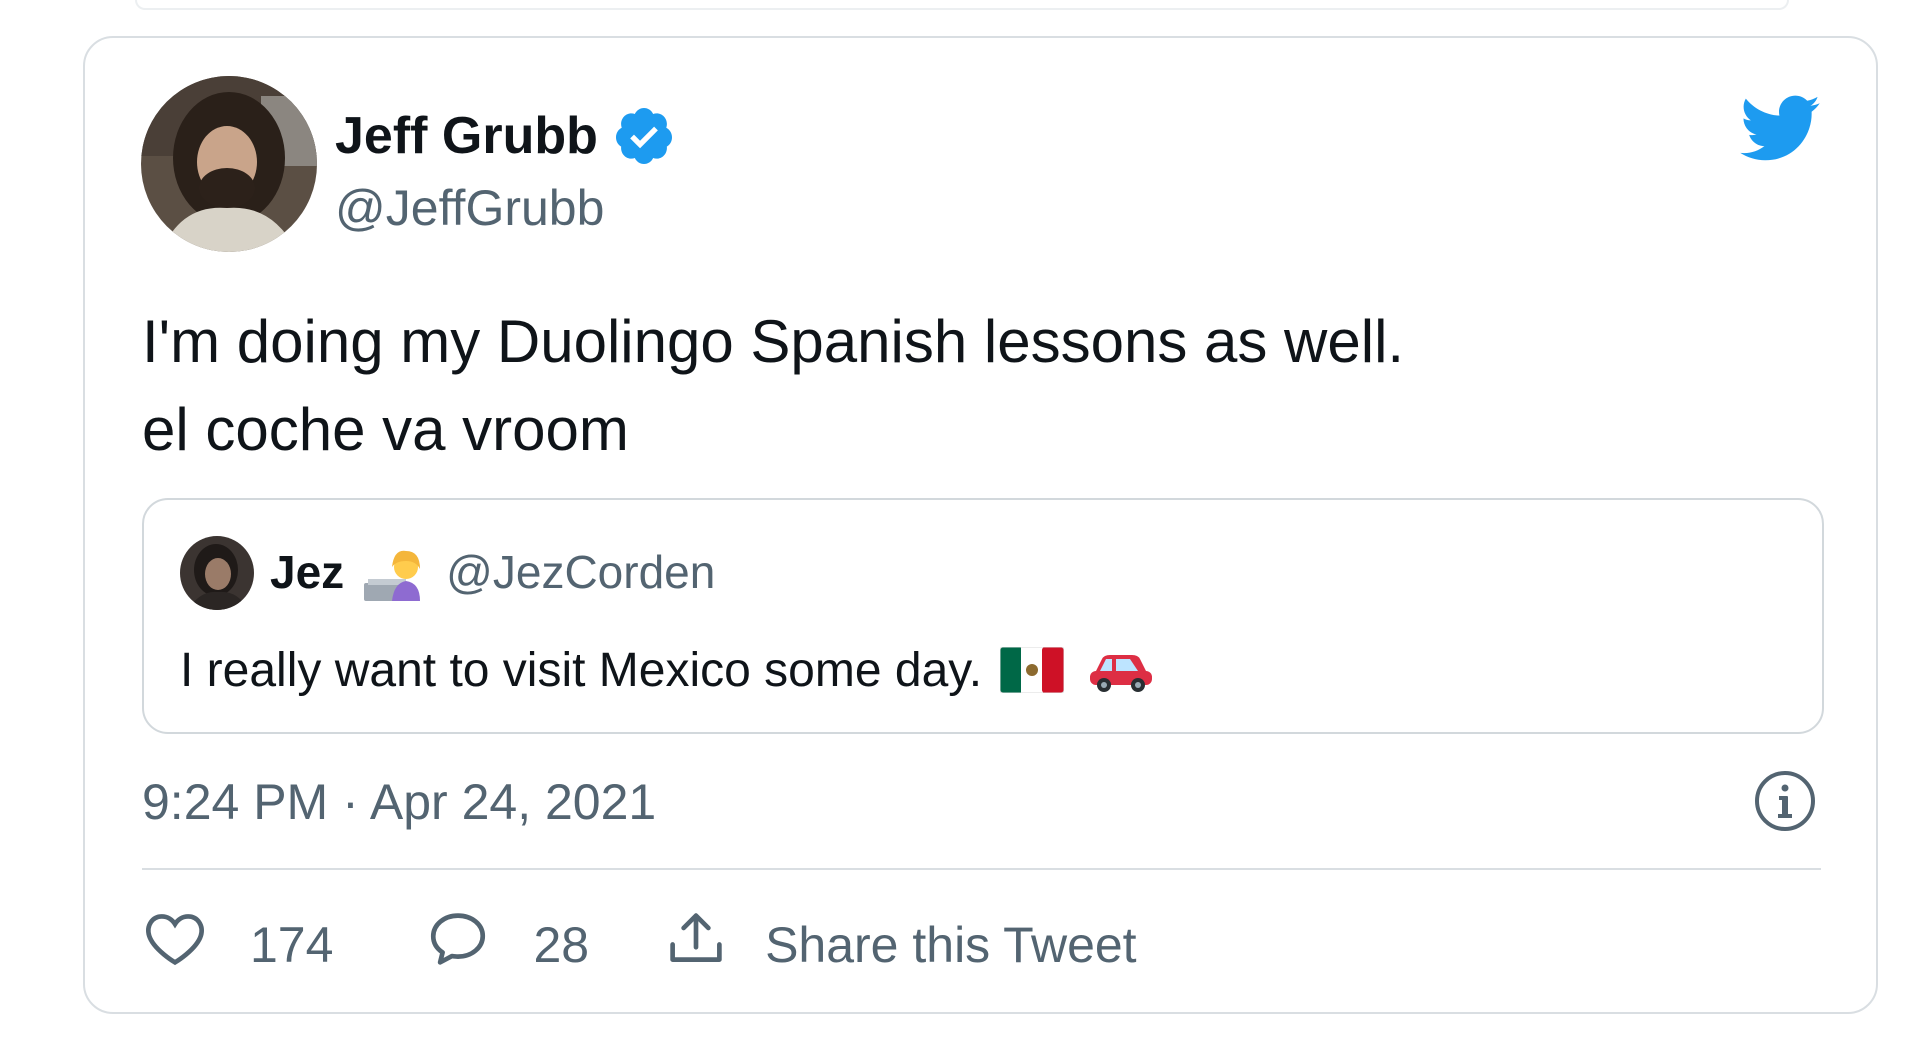 This screenshot has width=1920, height=1044. I want to click on car-emoji-icon, so click(1121, 670).